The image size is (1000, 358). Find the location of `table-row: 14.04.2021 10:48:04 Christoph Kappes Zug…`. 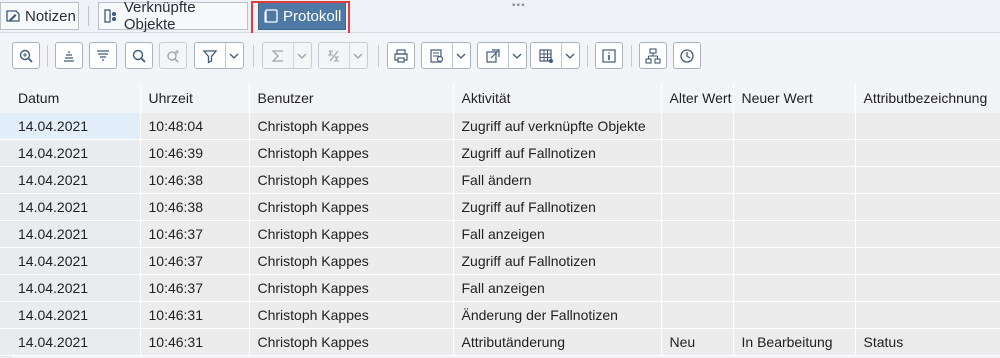

table-row: 14.04.2021 10:48:04 Christoph Kappes Zug… is located at coordinates (500, 126).